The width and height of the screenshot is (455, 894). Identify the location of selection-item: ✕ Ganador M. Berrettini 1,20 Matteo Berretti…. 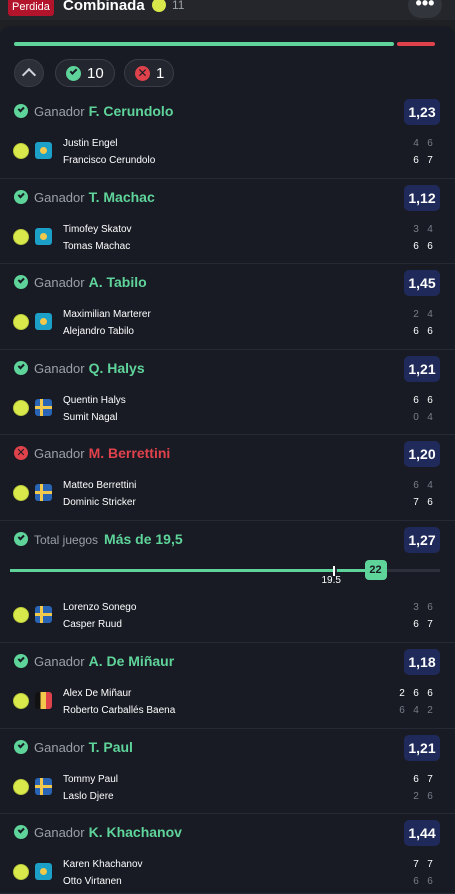
(227, 478).